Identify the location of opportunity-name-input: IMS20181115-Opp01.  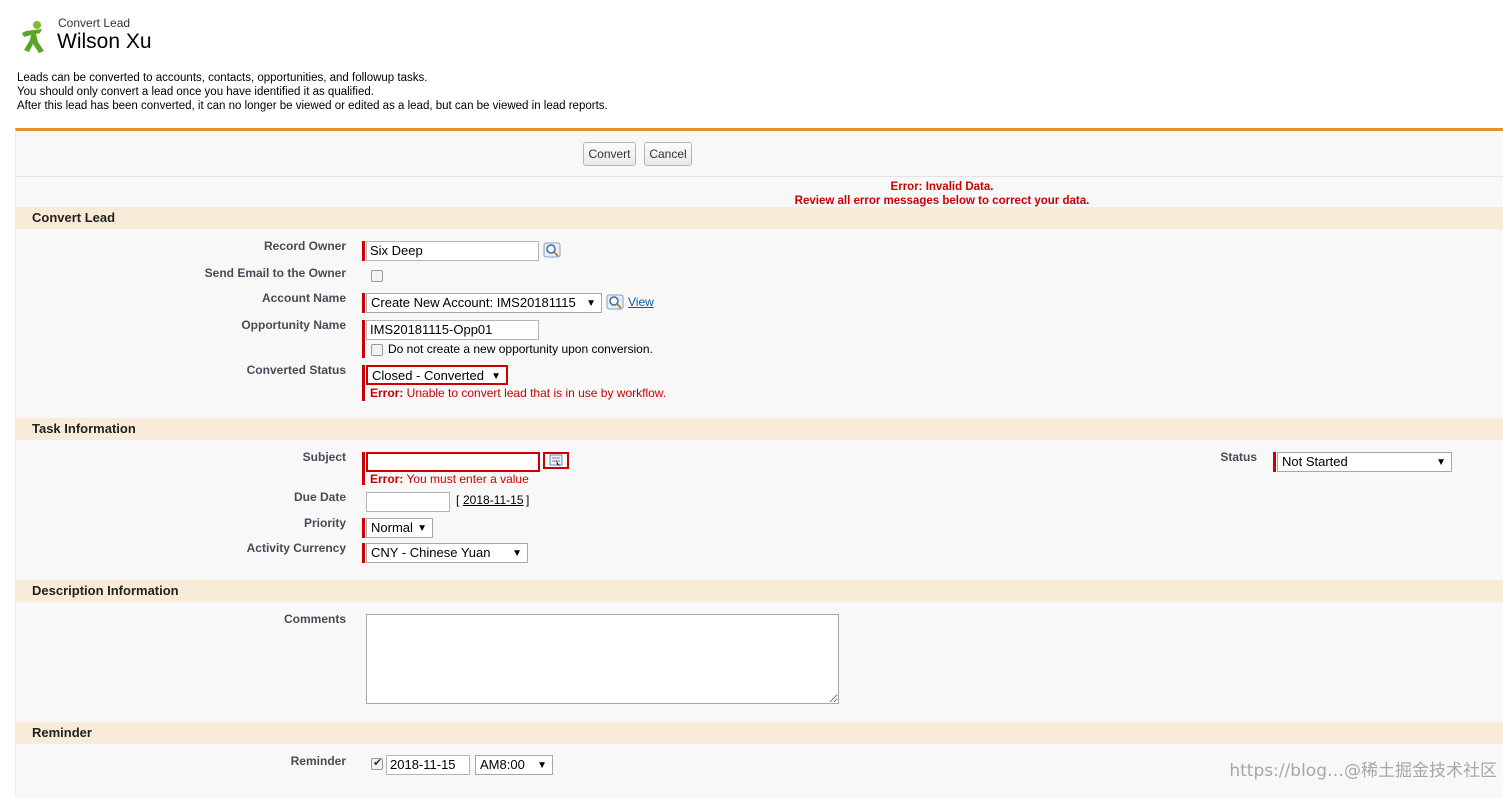
(452, 330).